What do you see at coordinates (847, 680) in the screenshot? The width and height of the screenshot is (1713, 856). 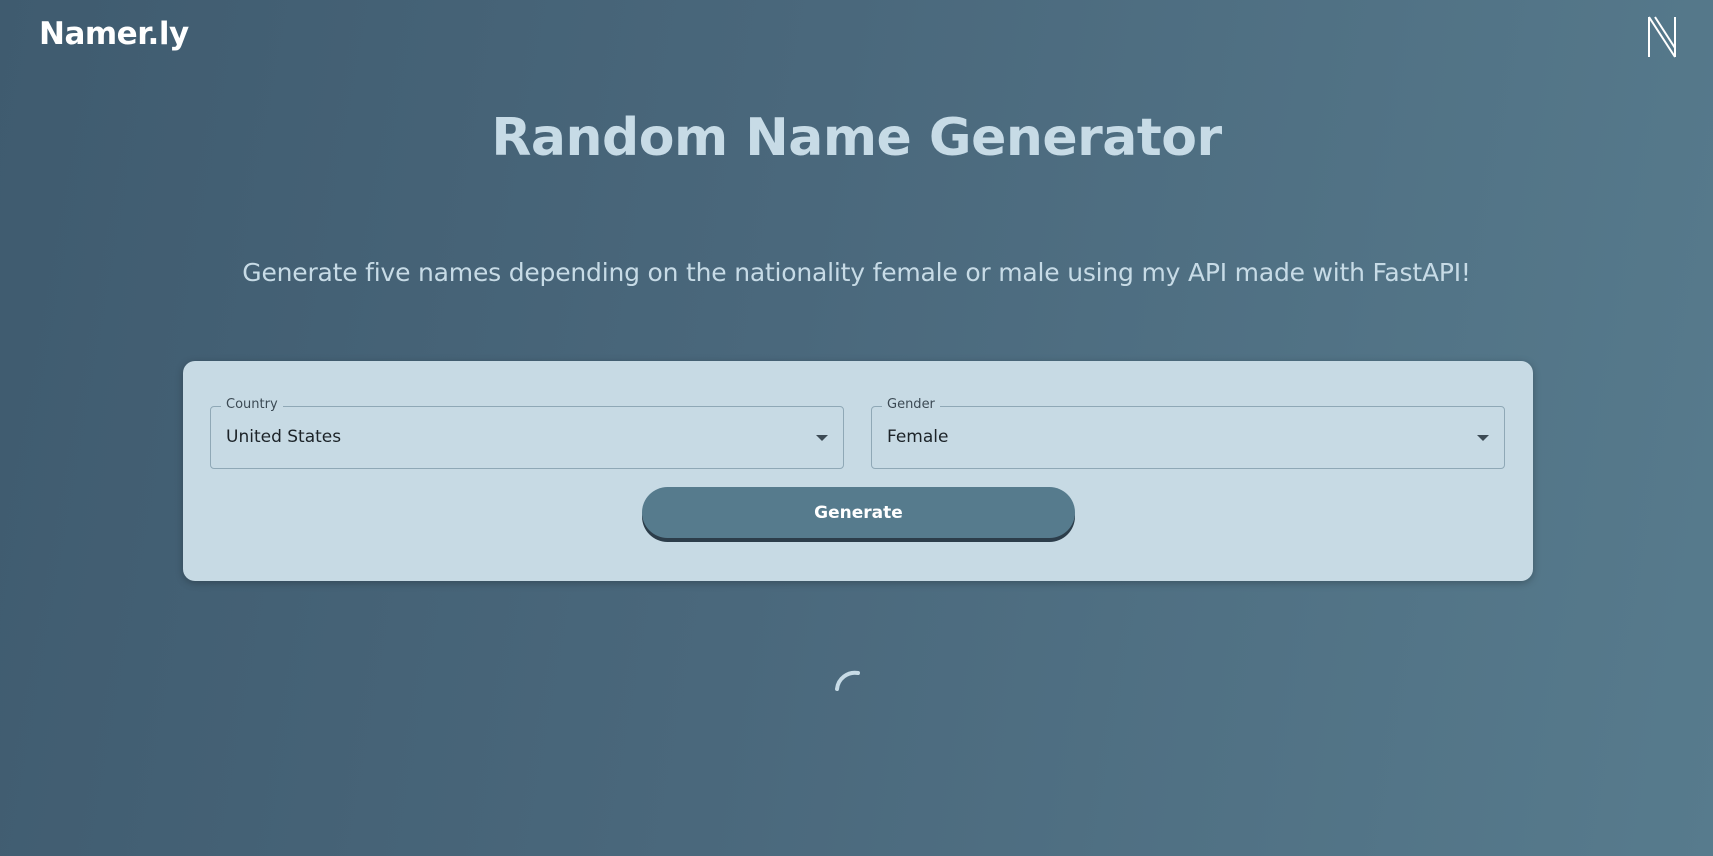 I see `loading-spinner-icon` at bounding box center [847, 680].